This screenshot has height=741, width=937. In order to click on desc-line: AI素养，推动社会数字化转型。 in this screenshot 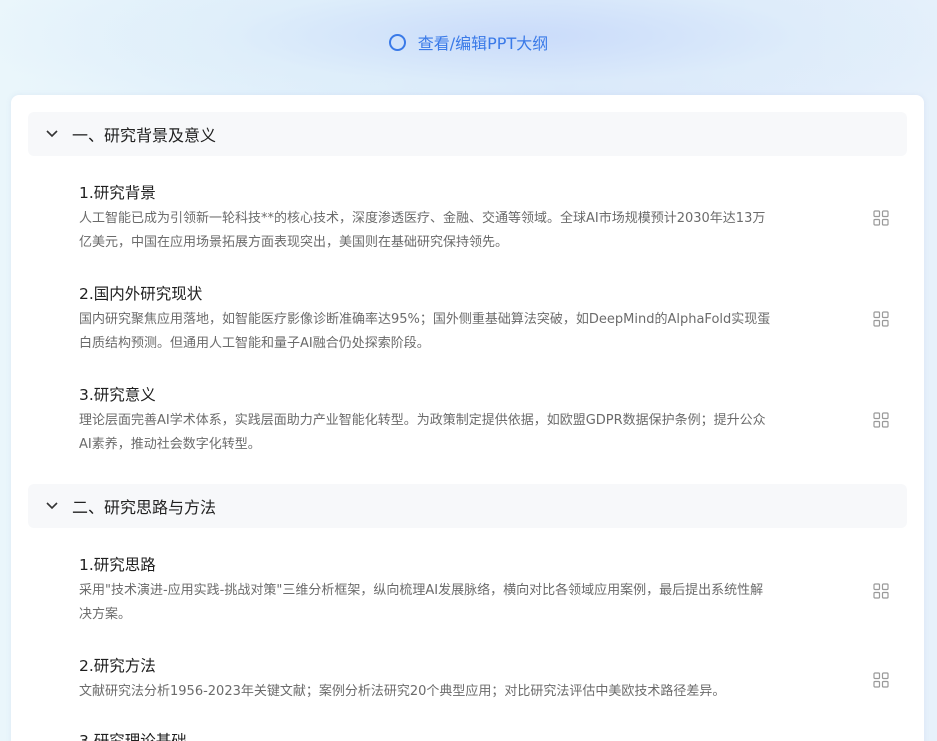, I will do `click(170, 444)`.